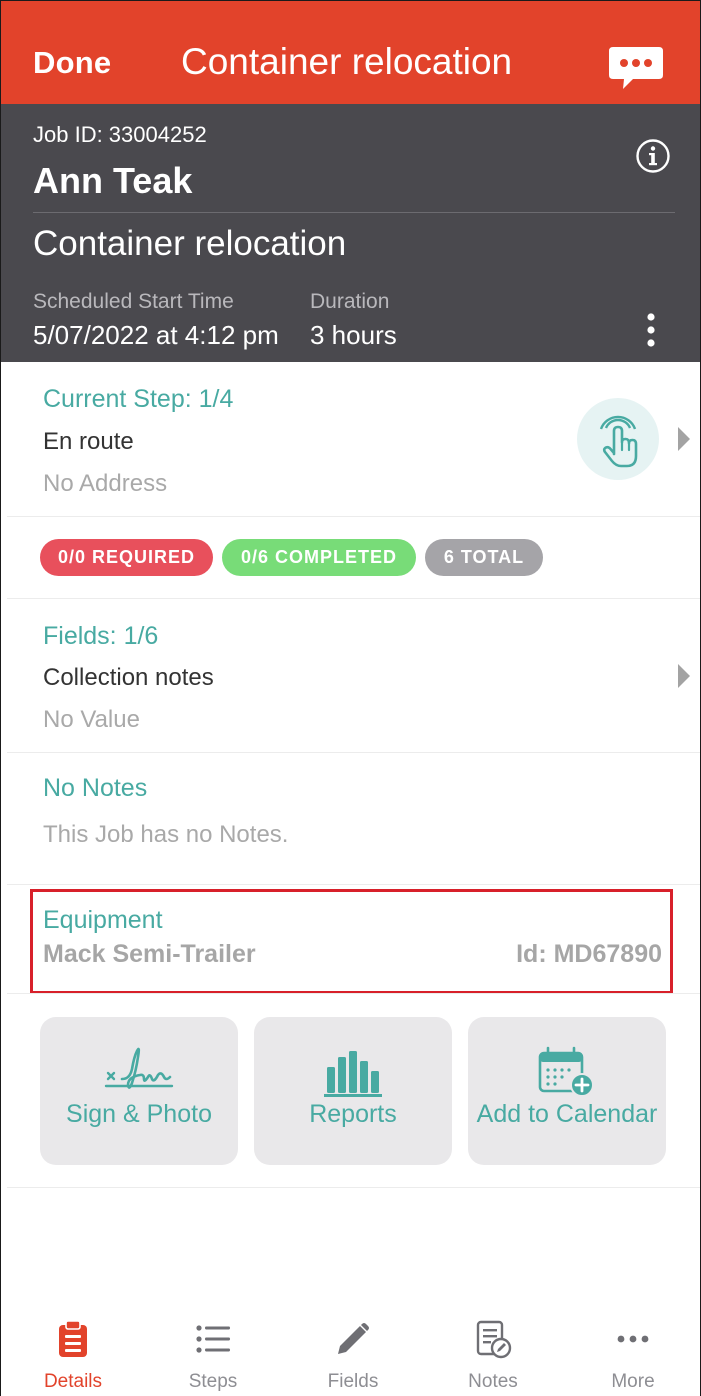 This screenshot has width=701, height=1396. Describe the element at coordinates (213, 1339) in the screenshot. I see `list-icon` at that location.